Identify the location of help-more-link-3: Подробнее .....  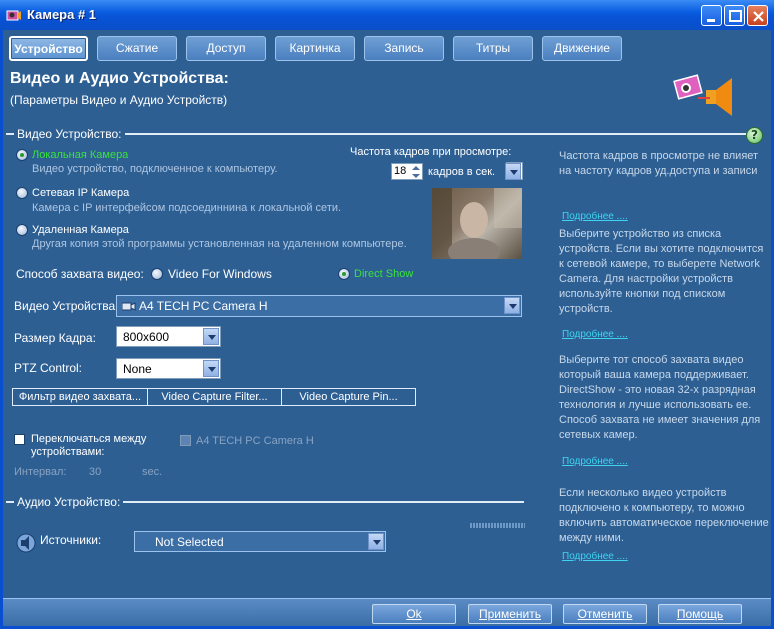
(595, 461).